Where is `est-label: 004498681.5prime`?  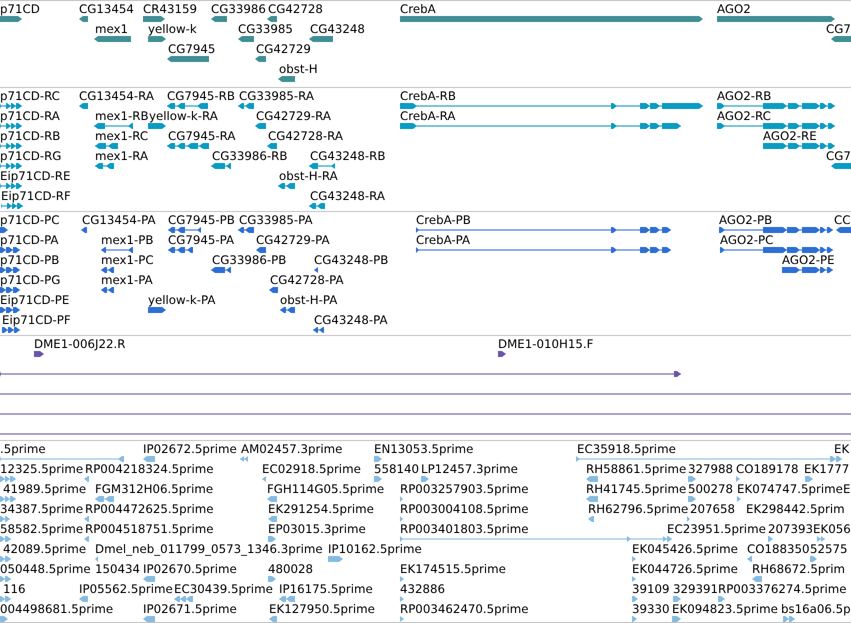 est-label: 004498681.5prime is located at coordinates (57, 609).